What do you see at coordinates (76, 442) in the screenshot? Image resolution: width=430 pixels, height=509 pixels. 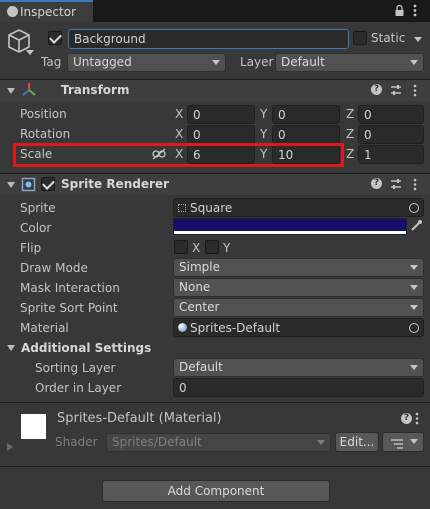 I see `shader-label: Shader` at bounding box center [76, 442].